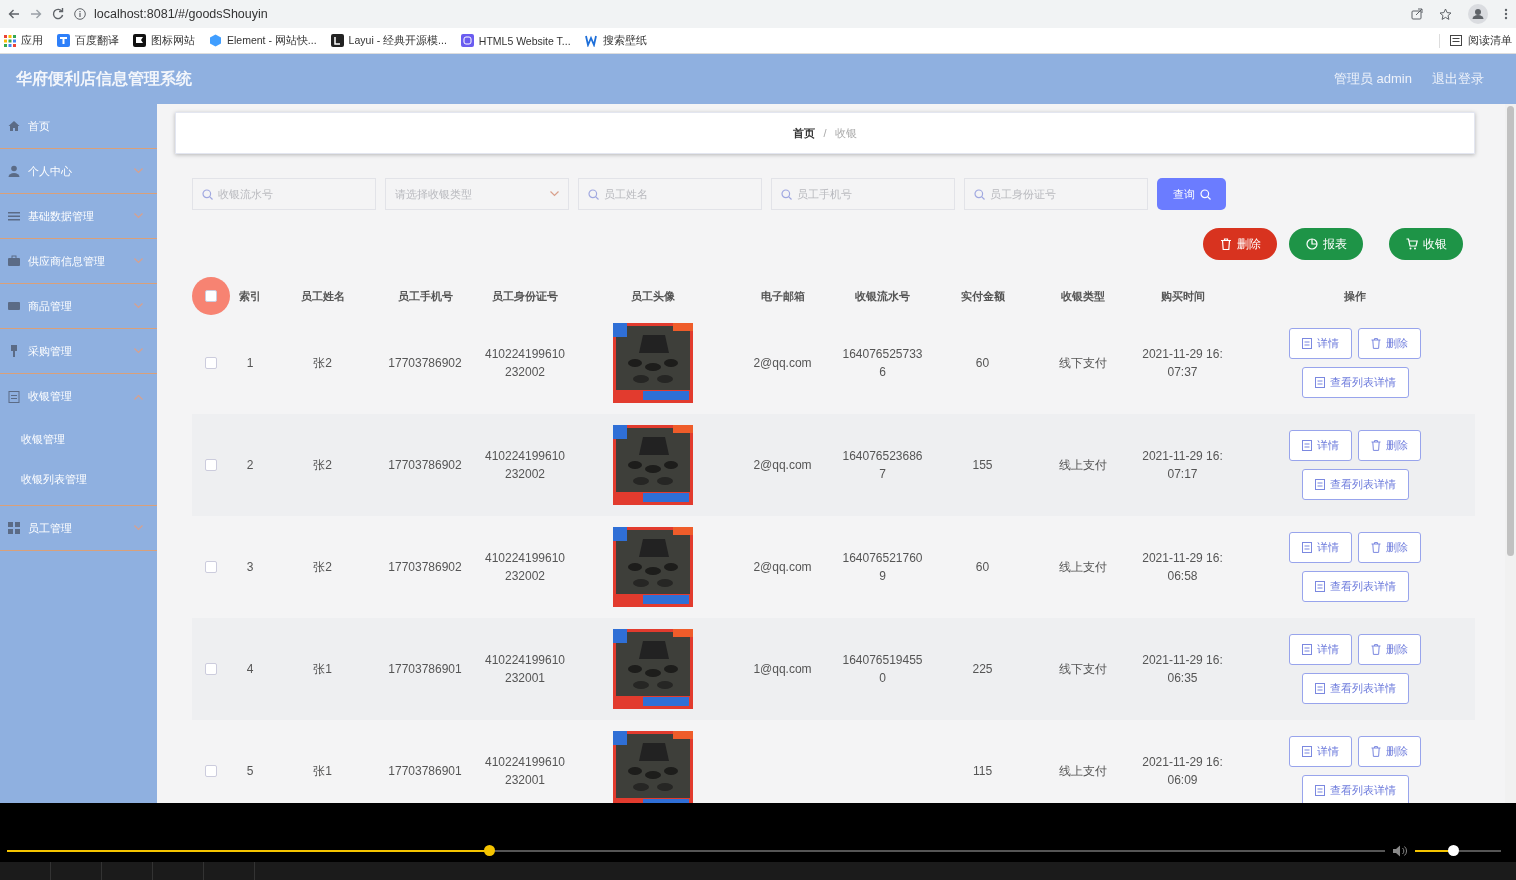 This screenshot has width=1516, height=880. Describe the element at coordinates (250, 669) in the screenshot. I see `table-cell-text: 4` at that location.